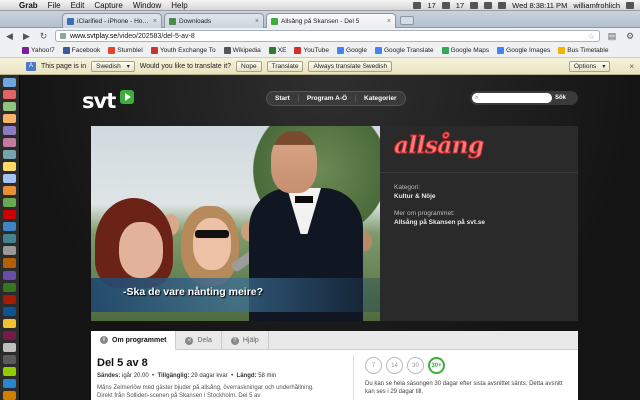 This screenshot has width=640, height=400. What do you see at coordinates (630, 36) in the screenshot?
I see `wrench-icon: ⚙` at bounding box center [630, 36].